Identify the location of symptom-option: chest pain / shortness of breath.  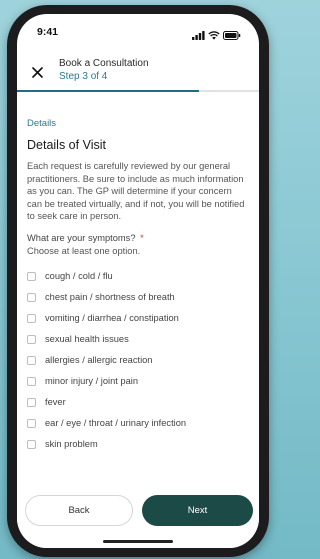
(138, 297).